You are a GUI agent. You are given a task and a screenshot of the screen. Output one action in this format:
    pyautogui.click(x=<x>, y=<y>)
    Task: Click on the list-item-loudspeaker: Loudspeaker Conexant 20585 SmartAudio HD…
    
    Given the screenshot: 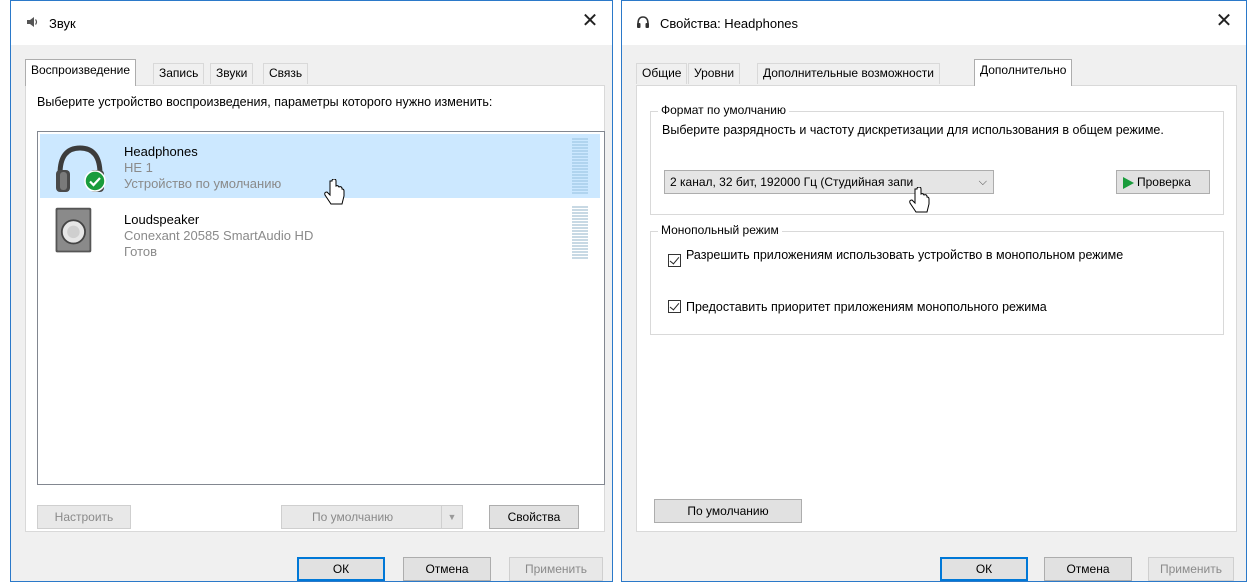 What is the action you would take?
    pyautogui.click(x=320, y=234)
    